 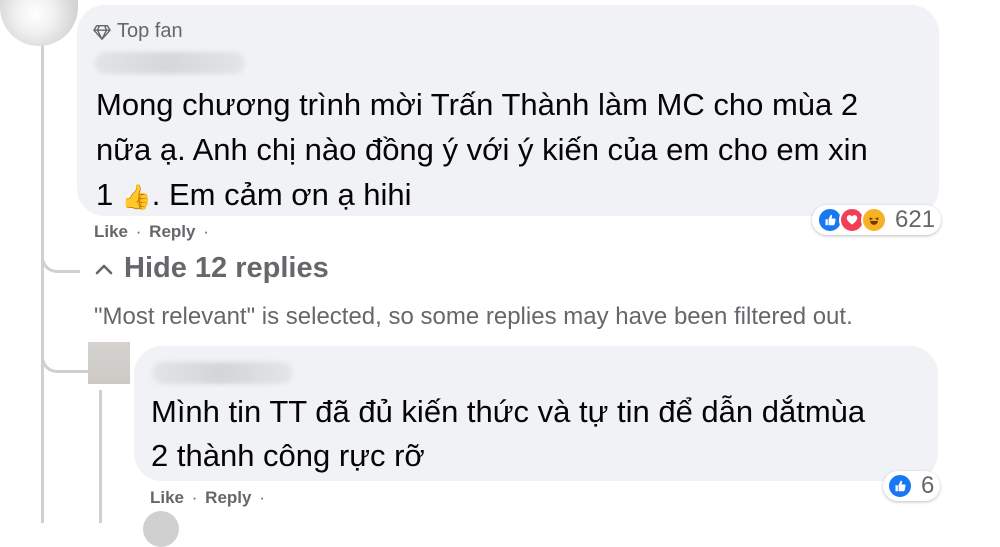 What do you see at coordinates (288, 455) in the screenshot?
I see `reply-text-line: 2 thành công rực rỡ` at bounding box center [288, 455].